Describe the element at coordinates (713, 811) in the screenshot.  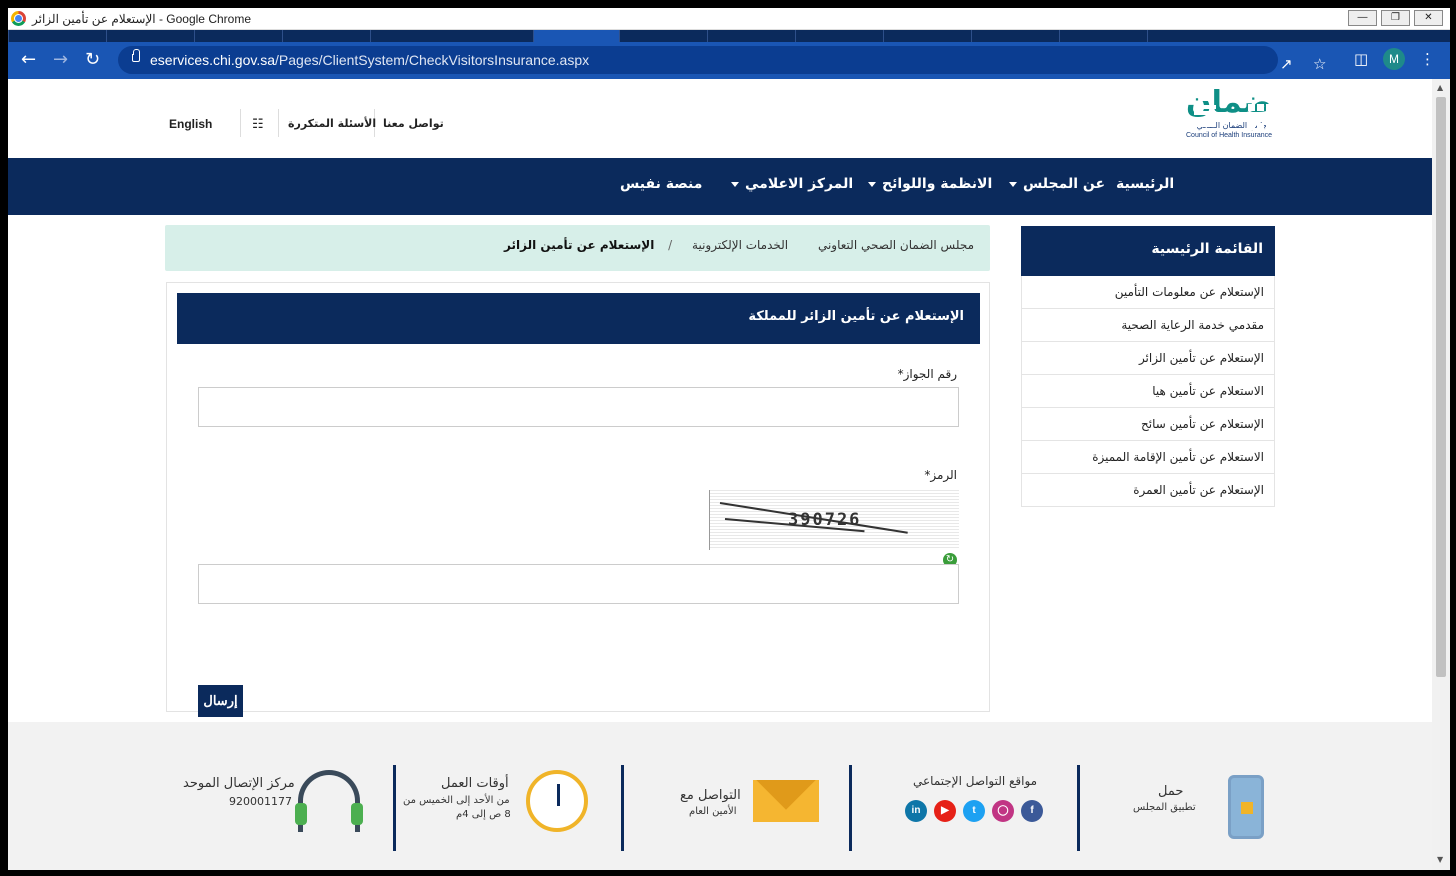
I see `contact-subtitle: الأمين العام` at that location.